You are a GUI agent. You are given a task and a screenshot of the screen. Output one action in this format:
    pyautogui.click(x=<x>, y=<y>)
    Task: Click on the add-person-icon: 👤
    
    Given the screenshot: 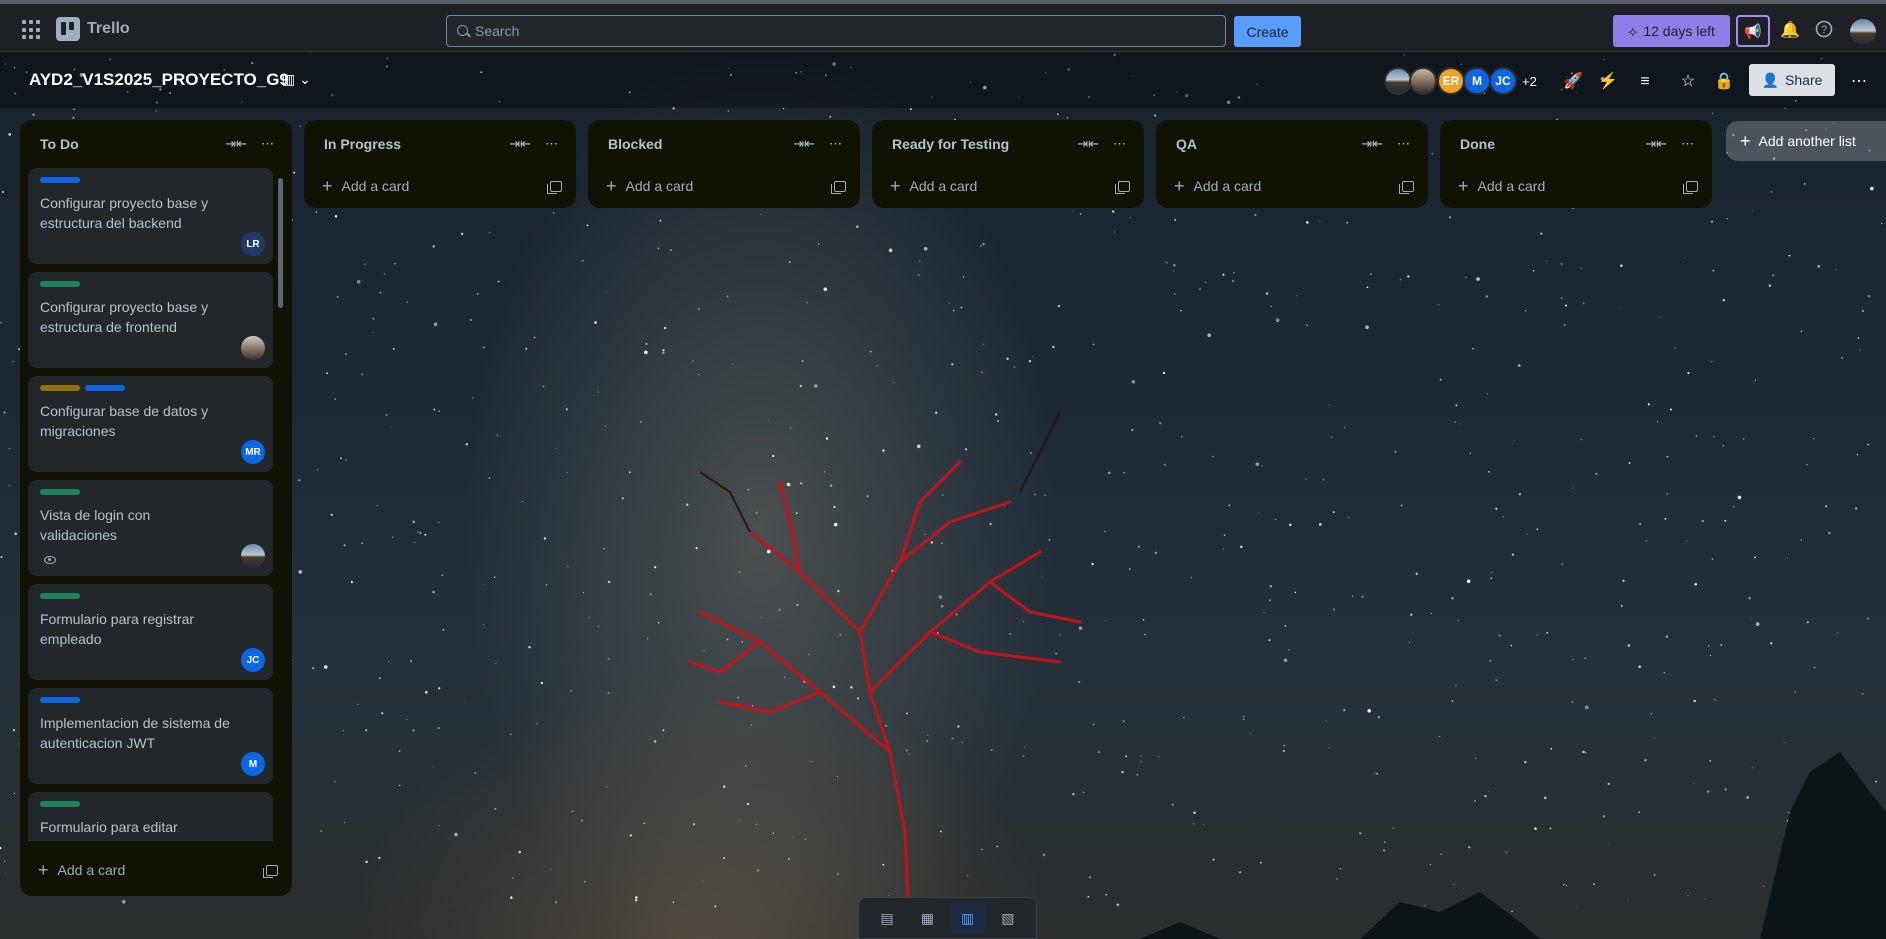 What is the action you would take?
    pyautogui.click(x=1770, y=79)
    